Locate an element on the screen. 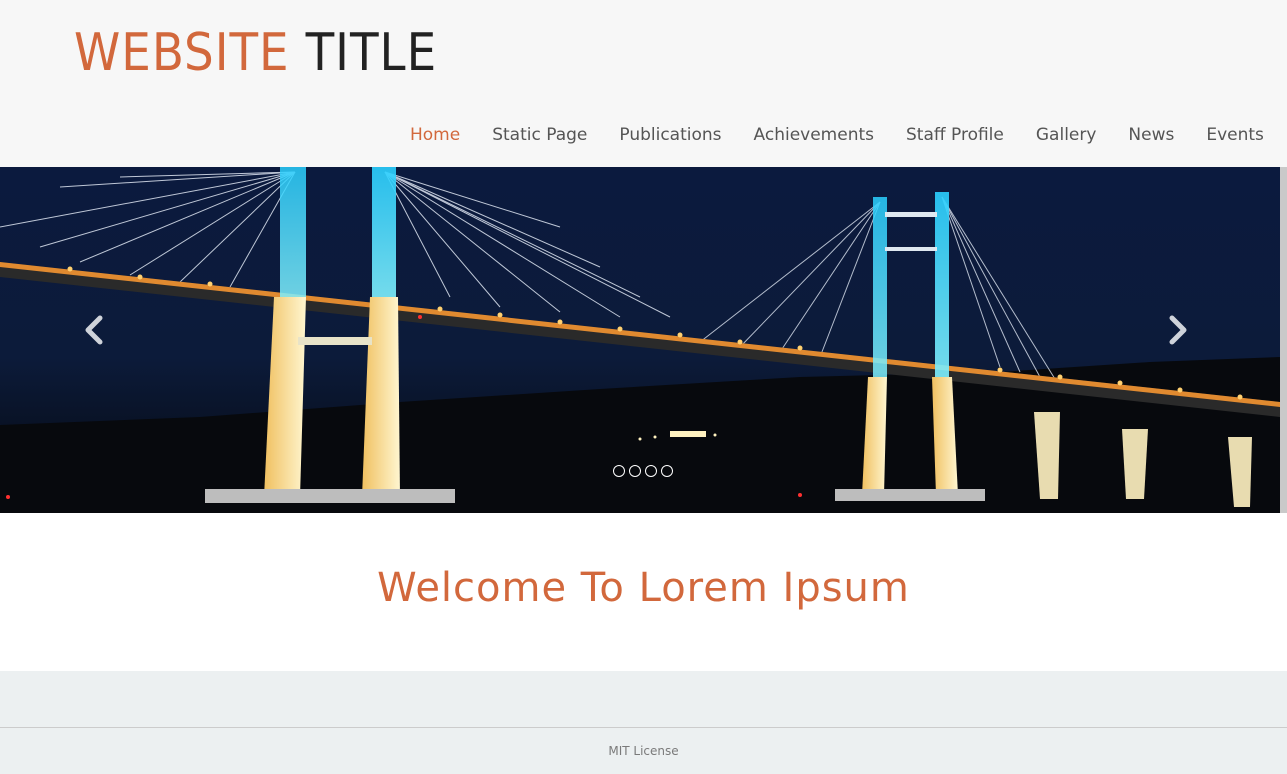 The width and height of the screenshot is (1287, 774). content-area is located at coordinates (643, 699).